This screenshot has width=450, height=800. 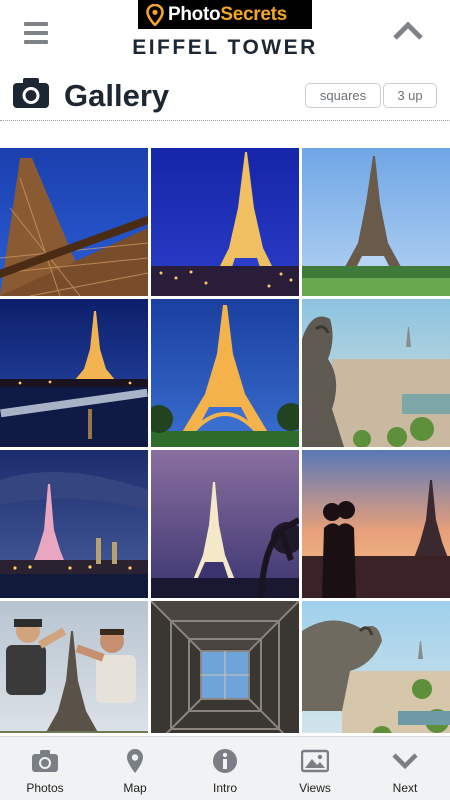 What do you see at coordinates (36, 24) in the screenshot?
I see `menu-icon` at bounding box center [36, 24].